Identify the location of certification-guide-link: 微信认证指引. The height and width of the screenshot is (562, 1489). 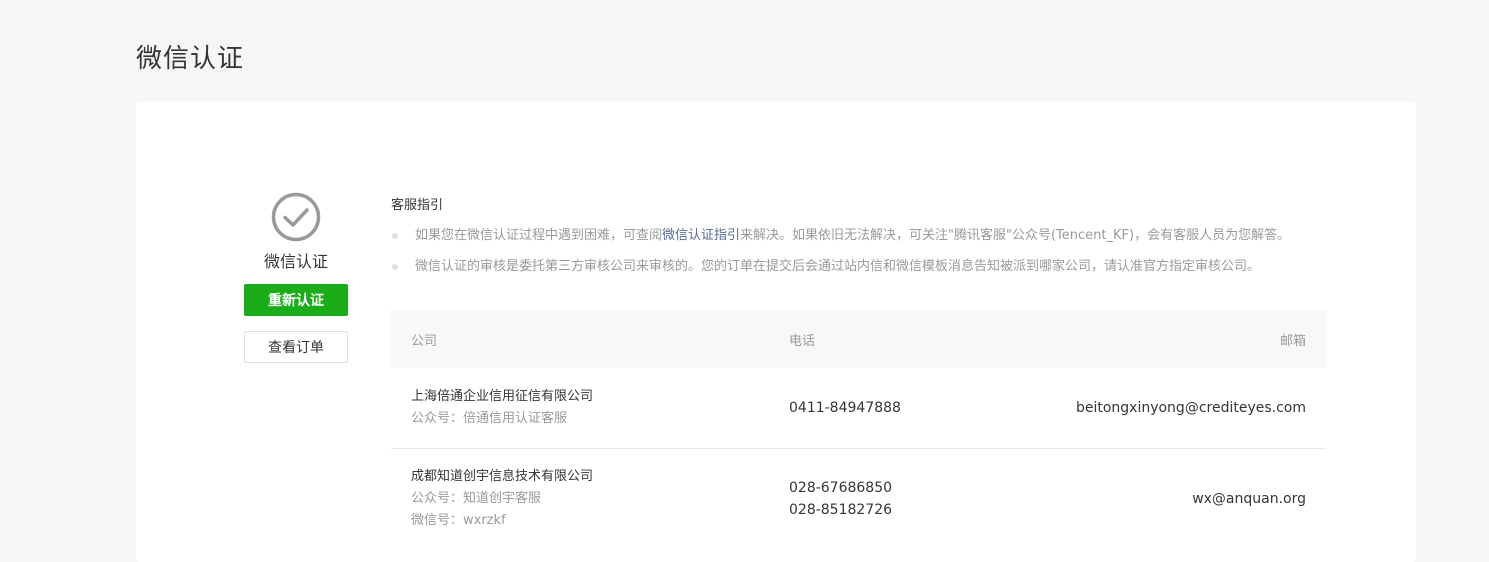
(701, 235).